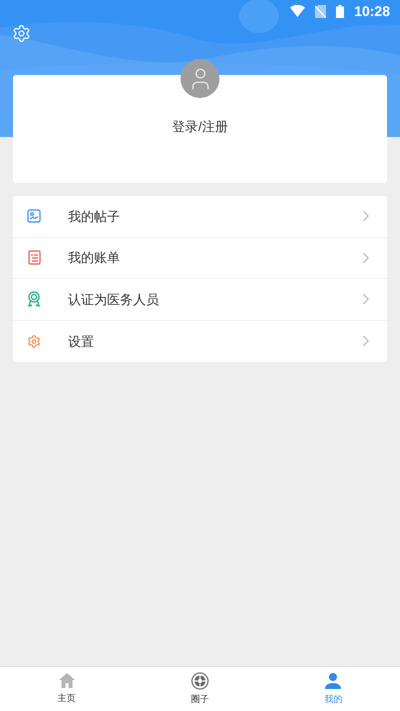  Describe the element at coordinates (200, 299) in the screenshot. I see `menu-item: 认证为医务人员` at that location.